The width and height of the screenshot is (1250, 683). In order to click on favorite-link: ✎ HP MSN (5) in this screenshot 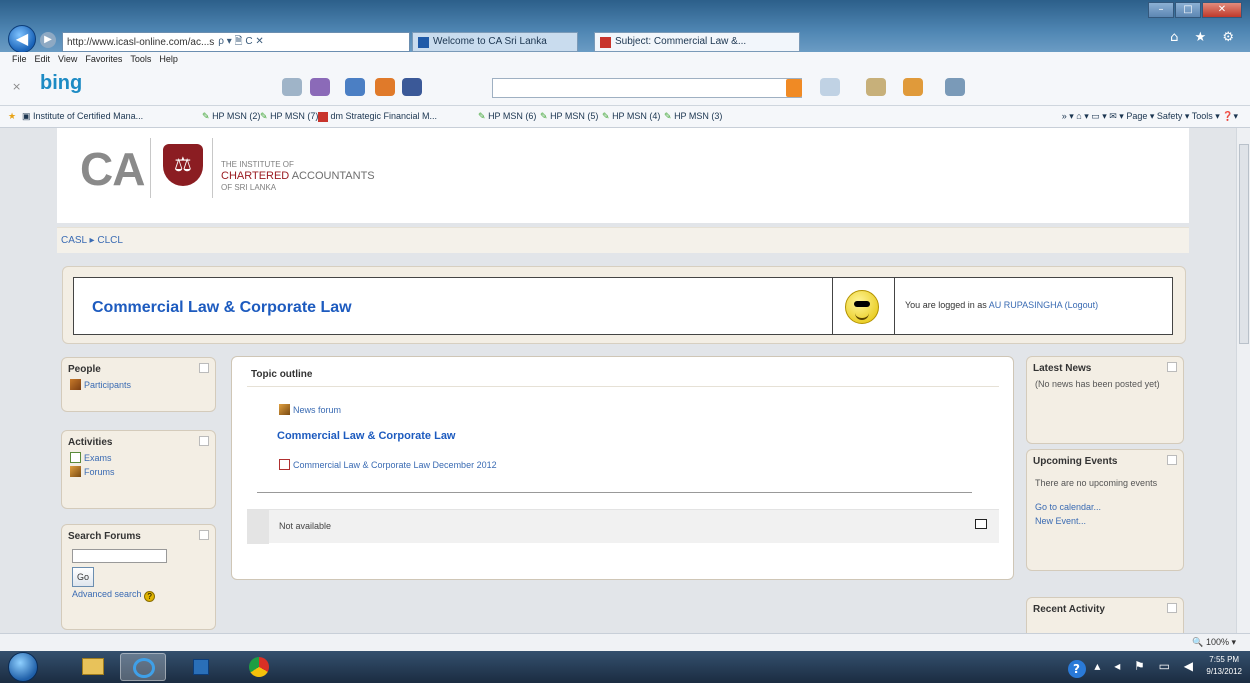, I will do `click(569, 116)`.